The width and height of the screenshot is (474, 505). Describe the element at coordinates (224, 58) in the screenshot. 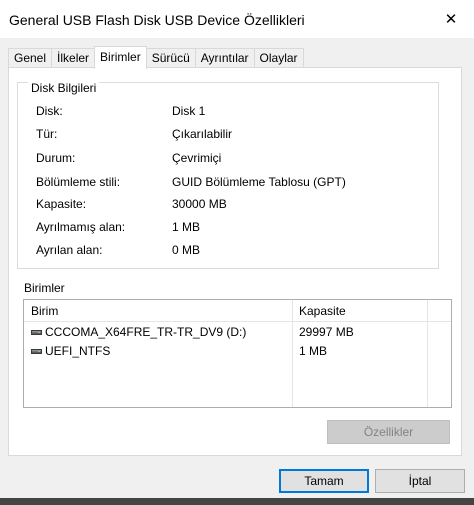

I see `tab-ayrintilar: Ayrıntılar` at that location.